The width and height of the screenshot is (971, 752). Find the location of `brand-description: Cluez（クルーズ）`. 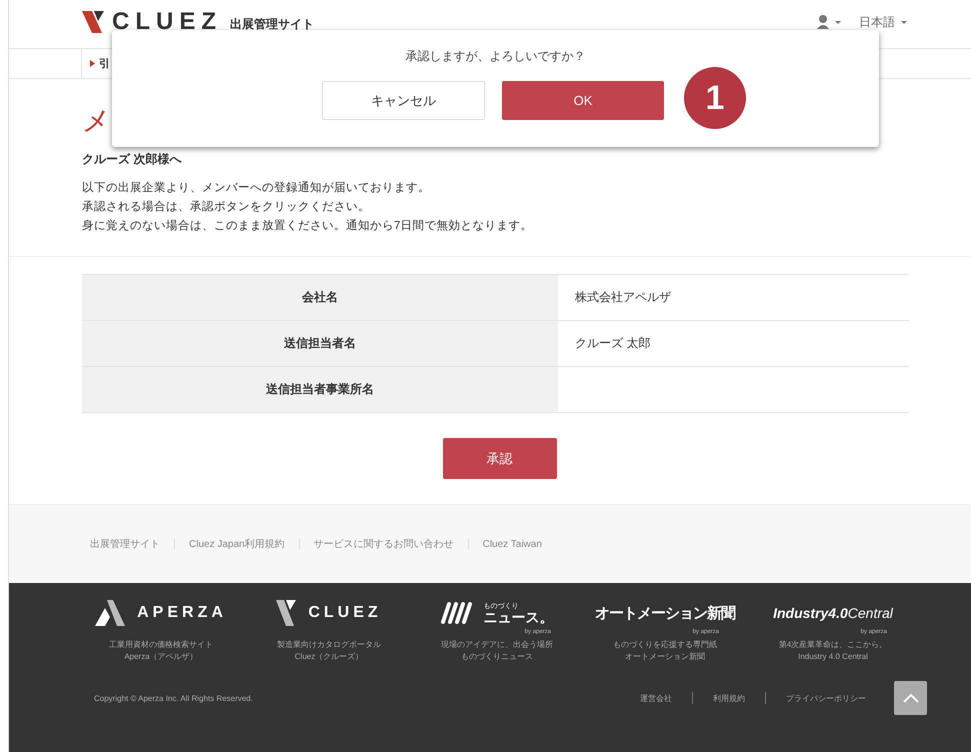

brand-description: Cluez（クルーズ） is located at coordinates (329, 657).